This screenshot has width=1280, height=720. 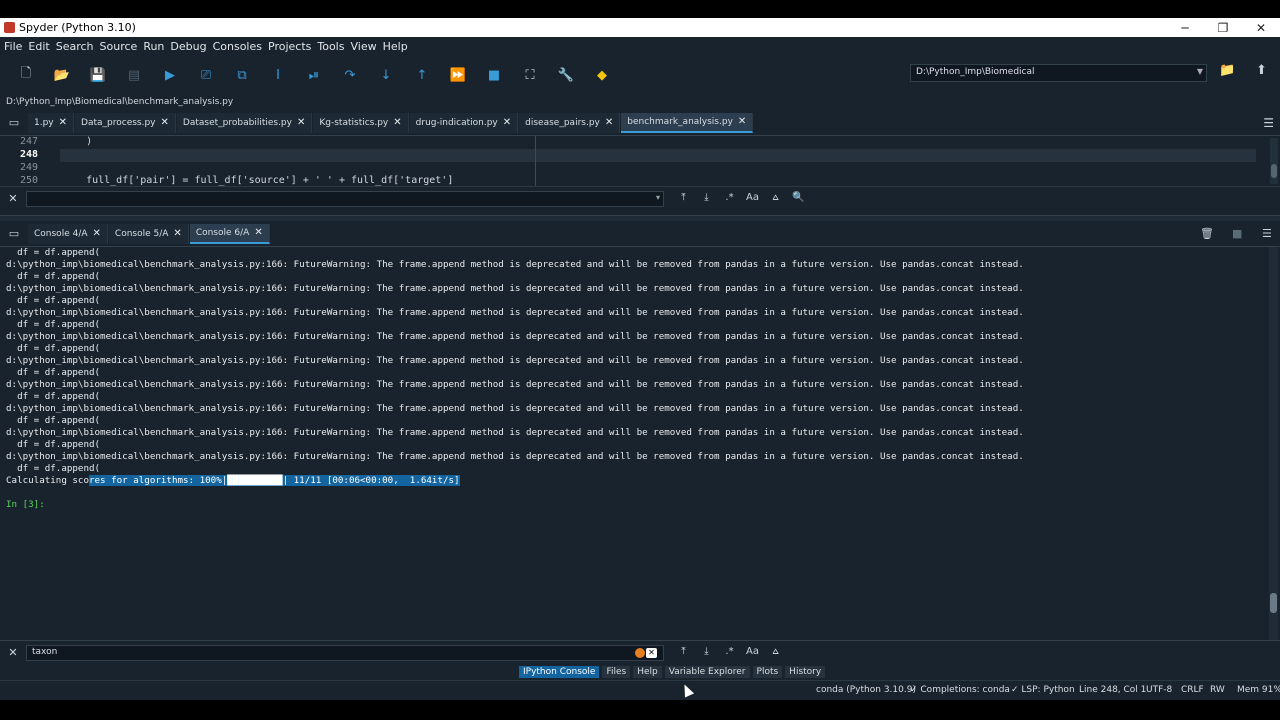 I want to click on tab-data-process: Data_process.py ✕, so click(x=125, y=122).